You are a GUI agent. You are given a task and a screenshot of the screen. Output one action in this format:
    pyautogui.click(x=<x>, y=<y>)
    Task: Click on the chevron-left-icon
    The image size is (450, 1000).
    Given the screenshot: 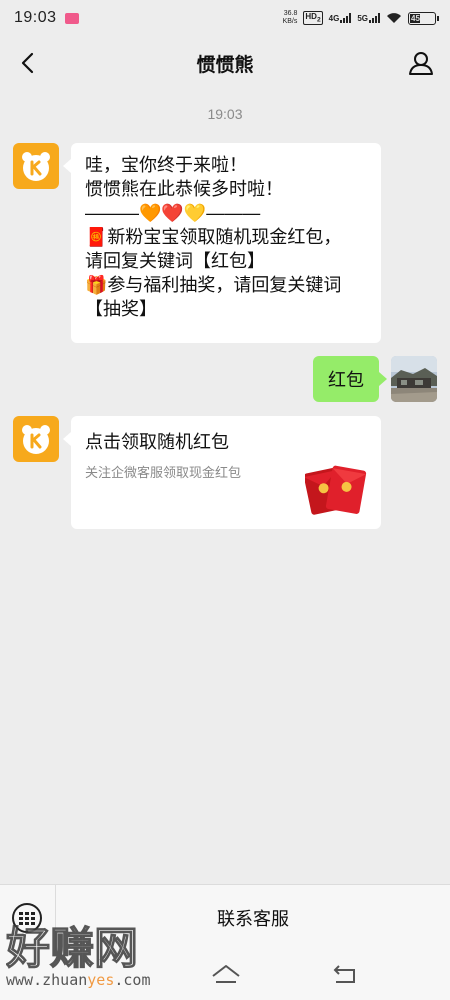 What is the action you would take?
    pyautogui.click(x=27, y=63)
    